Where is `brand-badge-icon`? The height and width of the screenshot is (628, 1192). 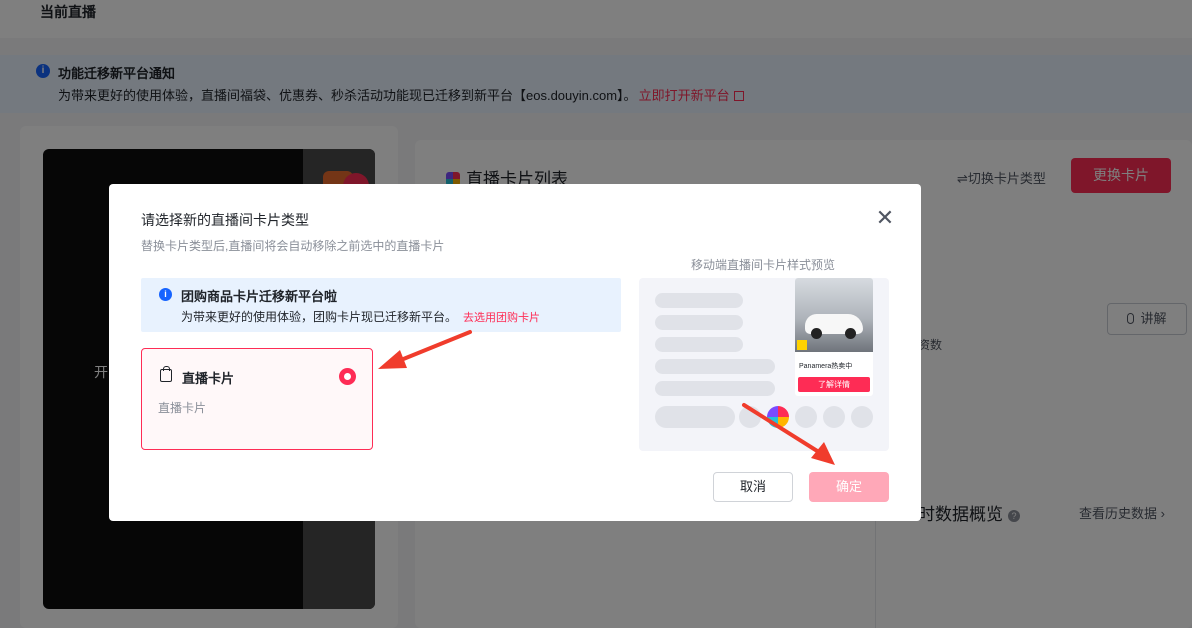
brand-badge-icon is located at coordinates (802, 345).